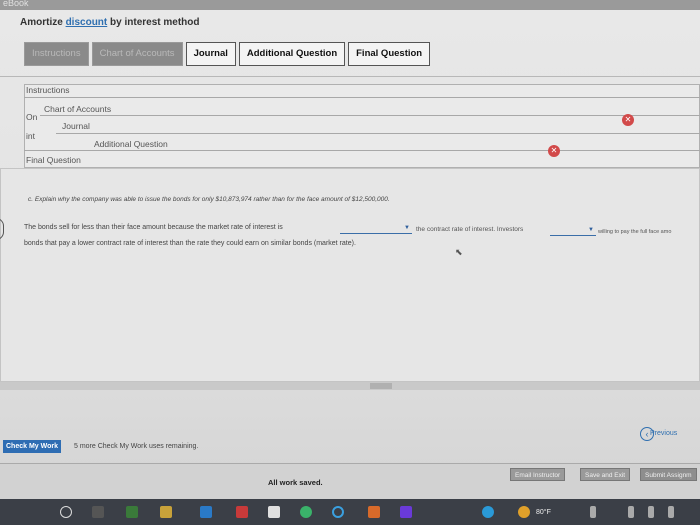  I want to click on tab-instructions: Instructions, so click(56, 54).